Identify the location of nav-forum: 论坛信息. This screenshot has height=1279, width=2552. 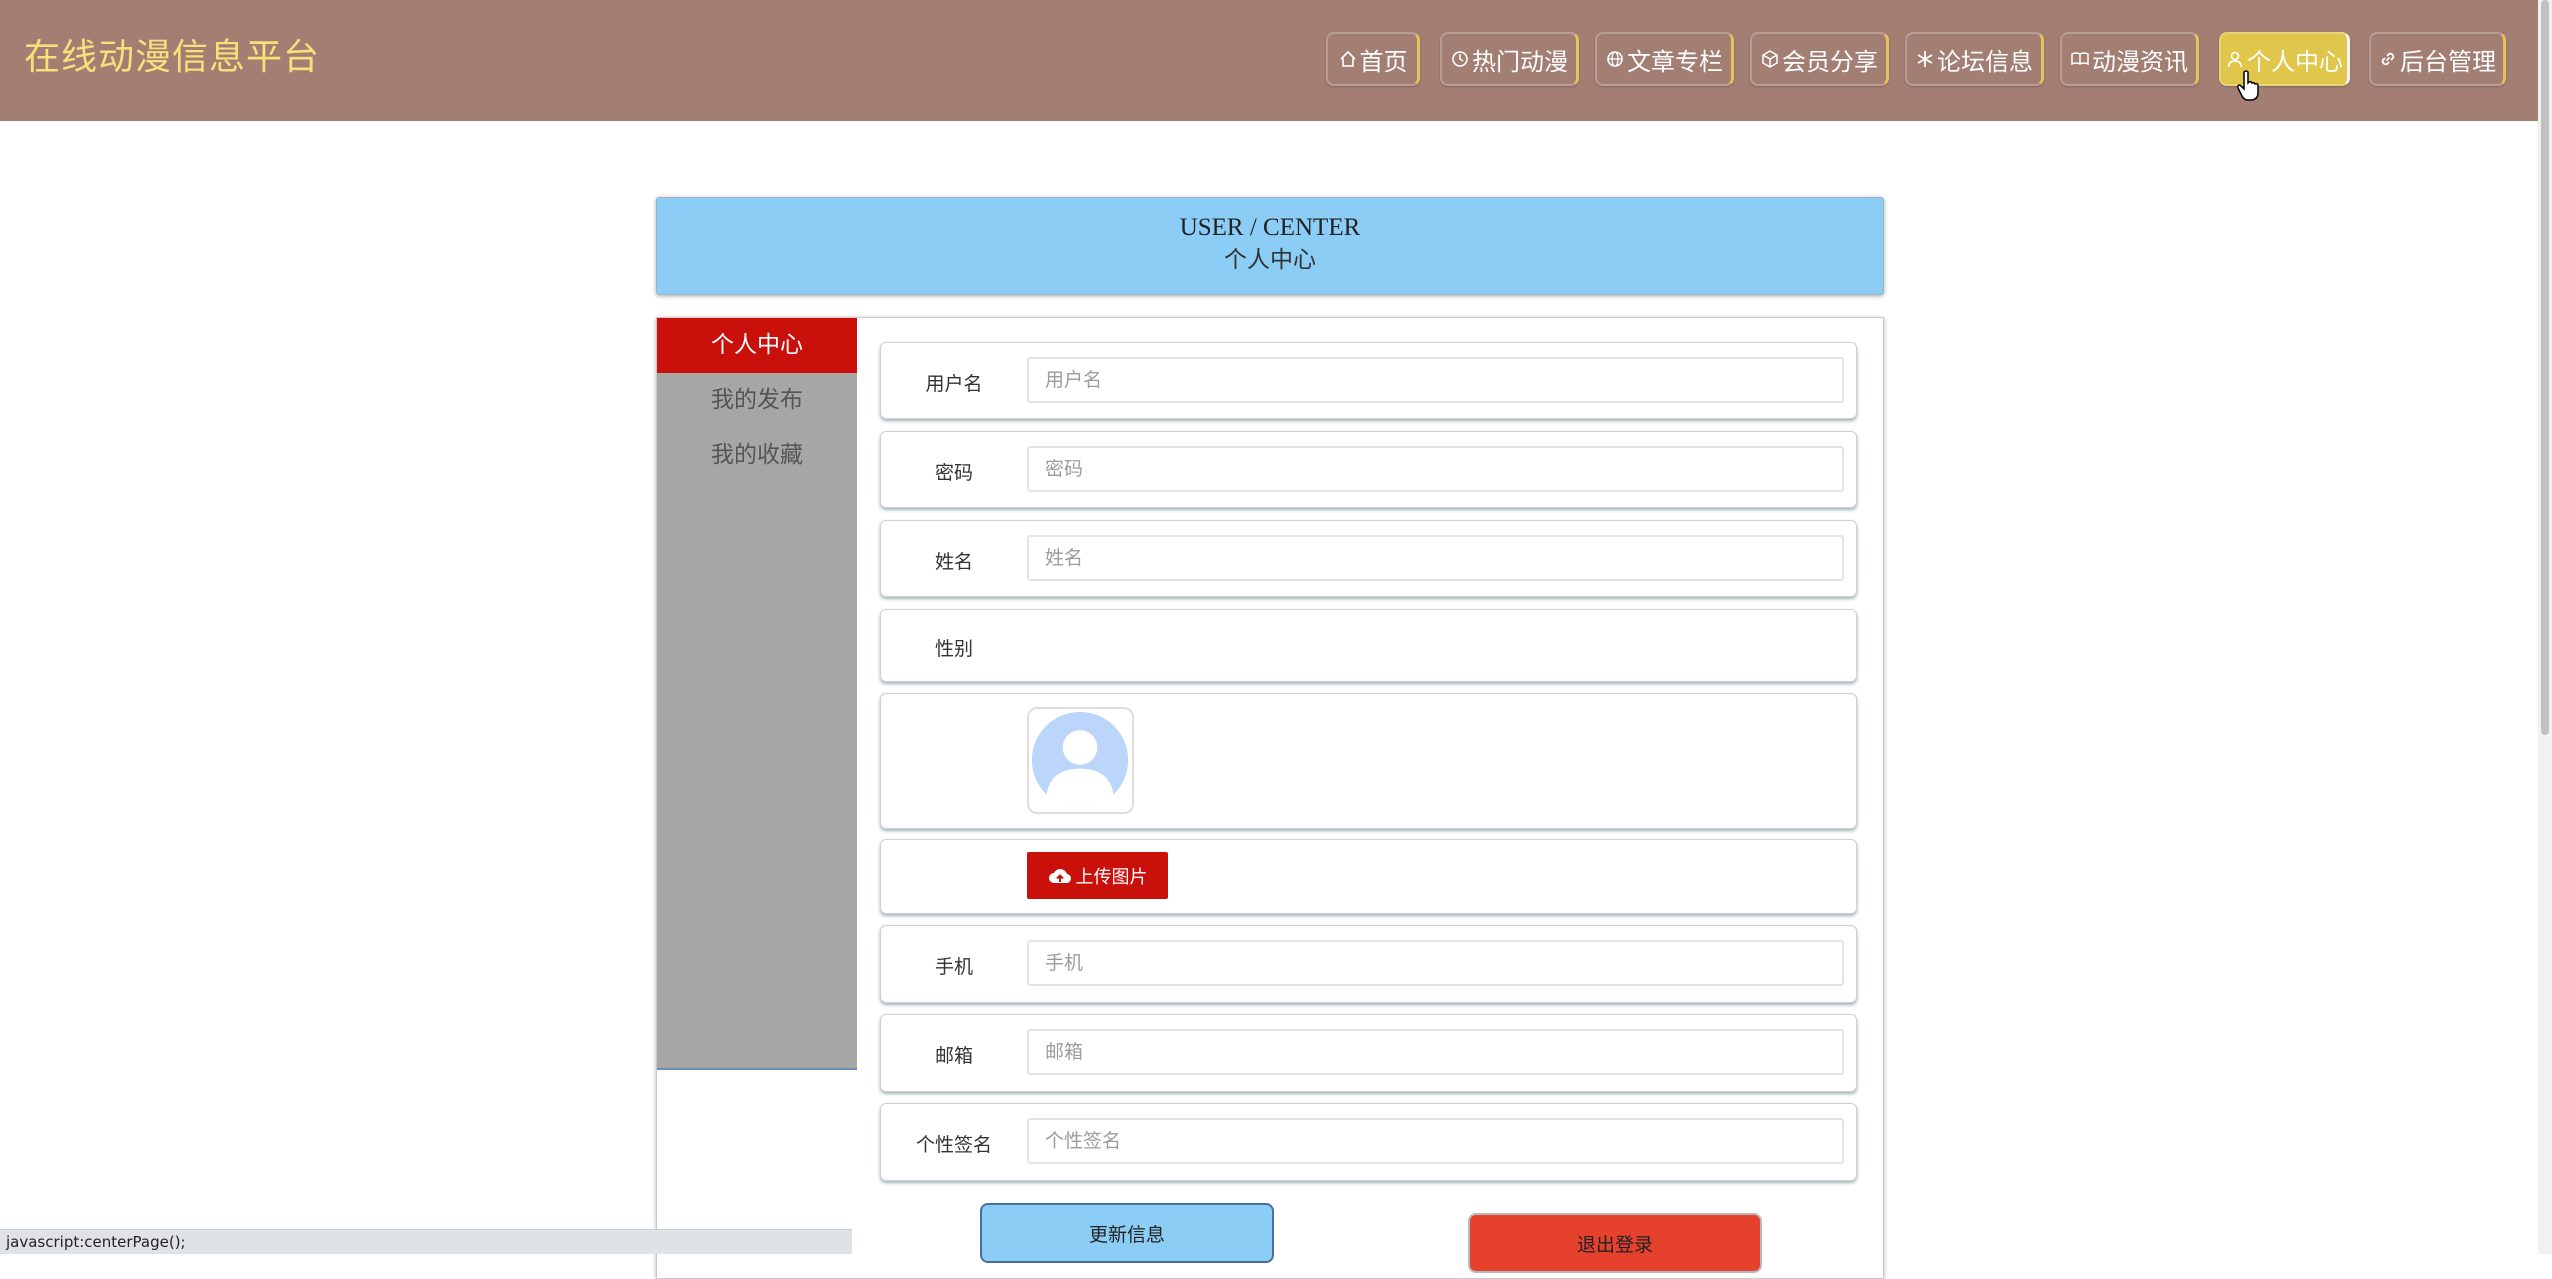
(1974, 59).